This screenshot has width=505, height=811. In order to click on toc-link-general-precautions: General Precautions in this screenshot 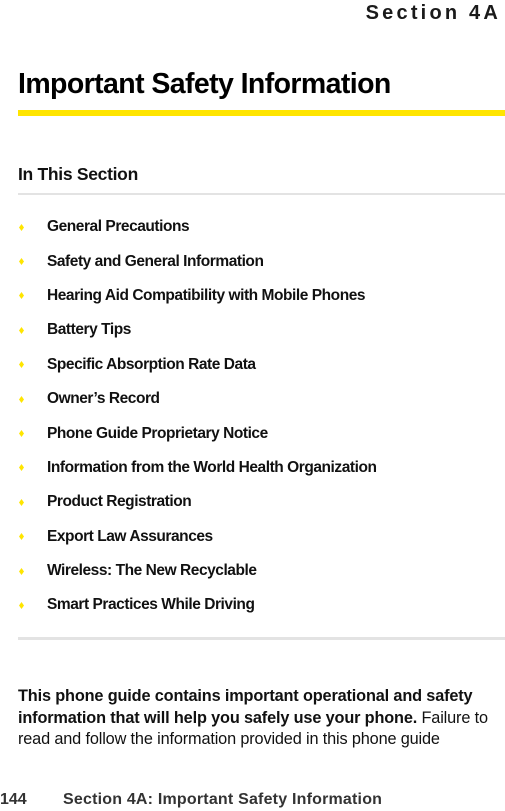, I will do `click(118, 227)`.